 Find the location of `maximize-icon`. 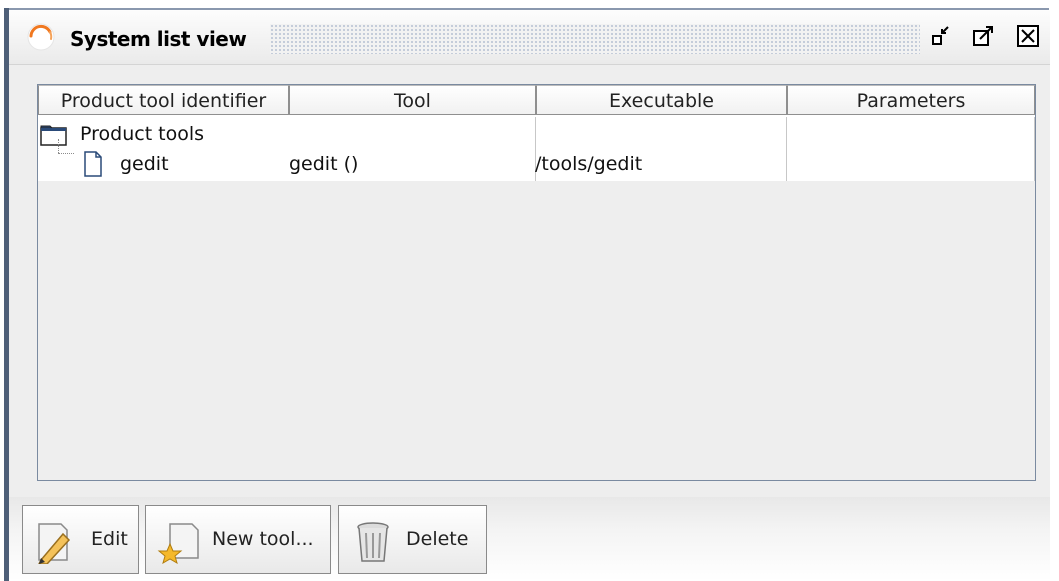

maximize-icon is located at coordinates (984, 36).